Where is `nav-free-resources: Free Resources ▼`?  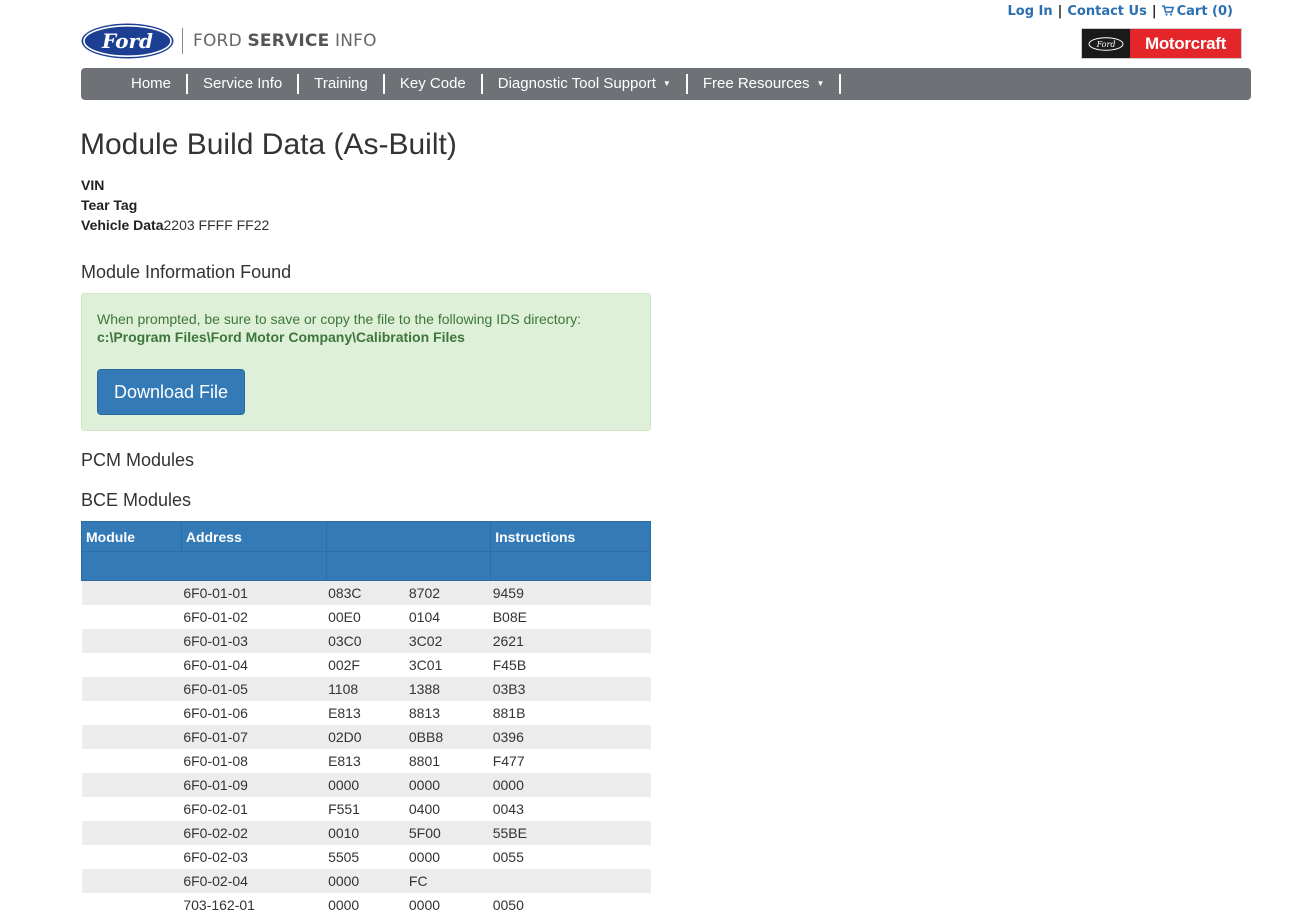 nav-free-resources: Free Resources ▼ is located at coordinates (765, 84).